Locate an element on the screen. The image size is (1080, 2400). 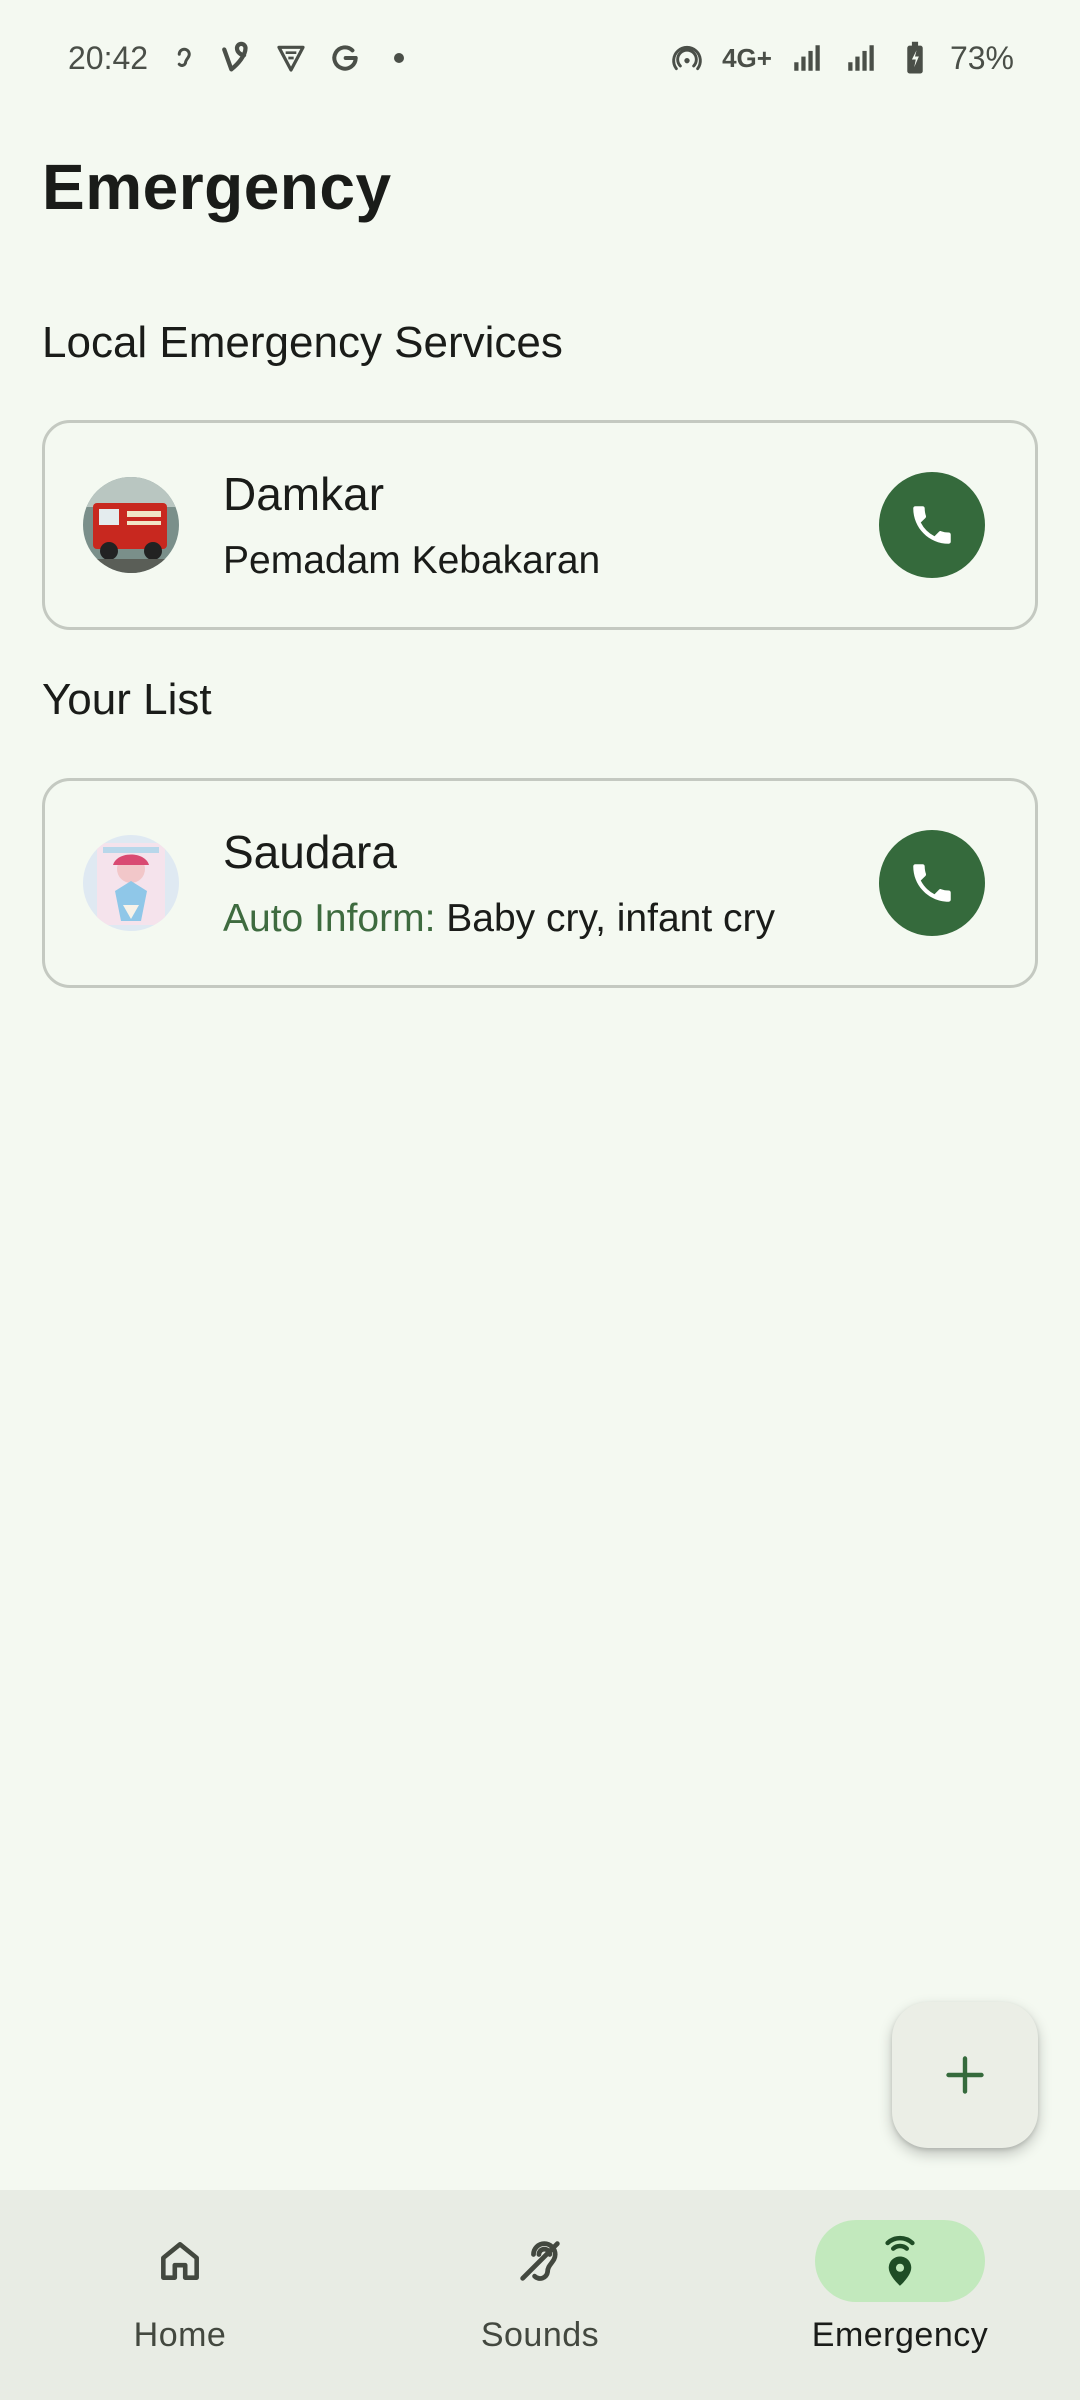
status-left: 20:42 is located at coordinates (236, 58).